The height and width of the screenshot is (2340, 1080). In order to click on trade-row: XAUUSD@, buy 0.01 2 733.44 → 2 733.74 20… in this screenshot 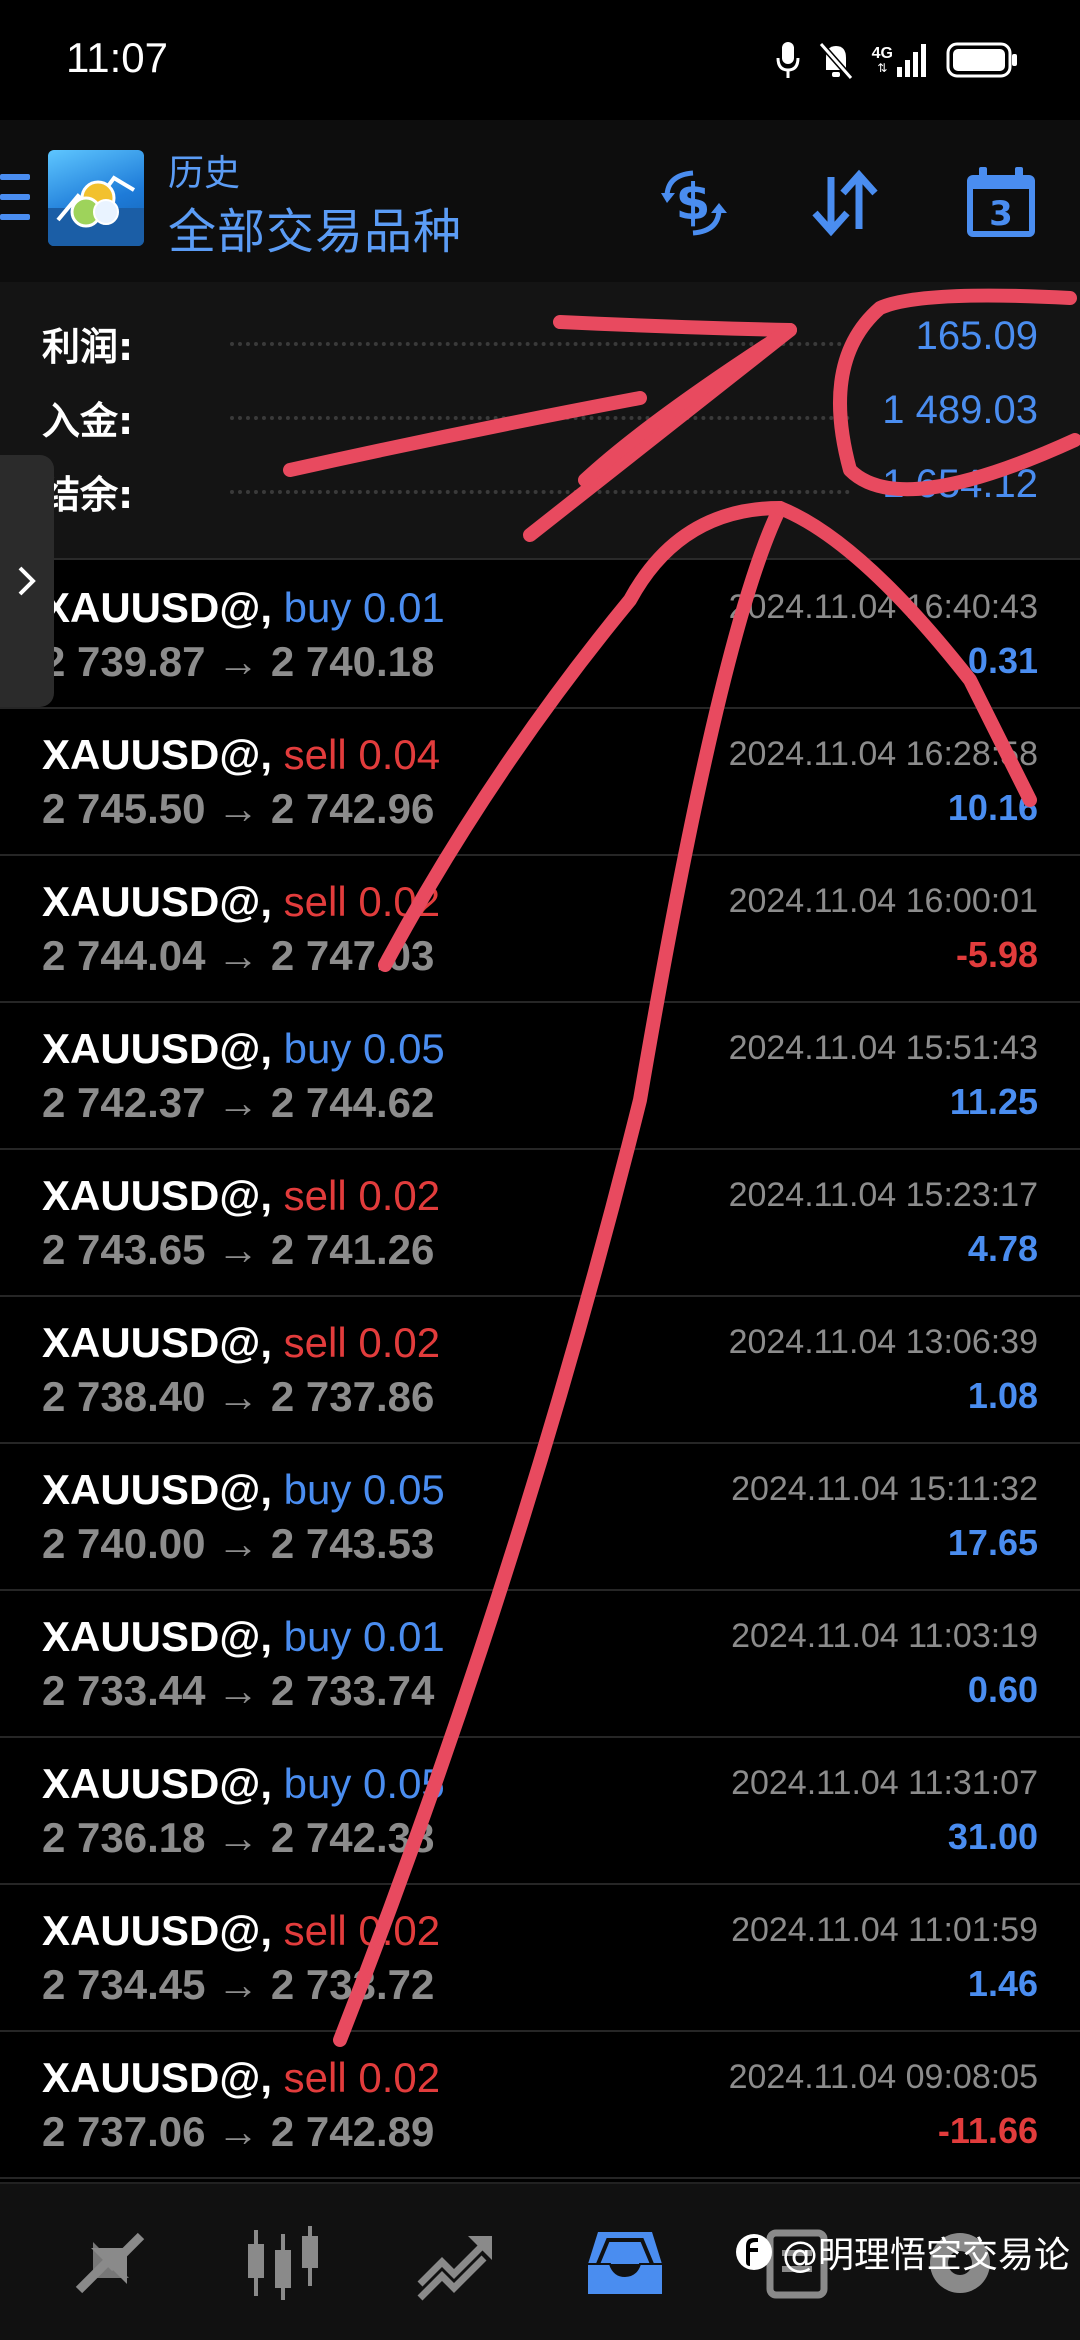, I will do `click(540, 1664)`.